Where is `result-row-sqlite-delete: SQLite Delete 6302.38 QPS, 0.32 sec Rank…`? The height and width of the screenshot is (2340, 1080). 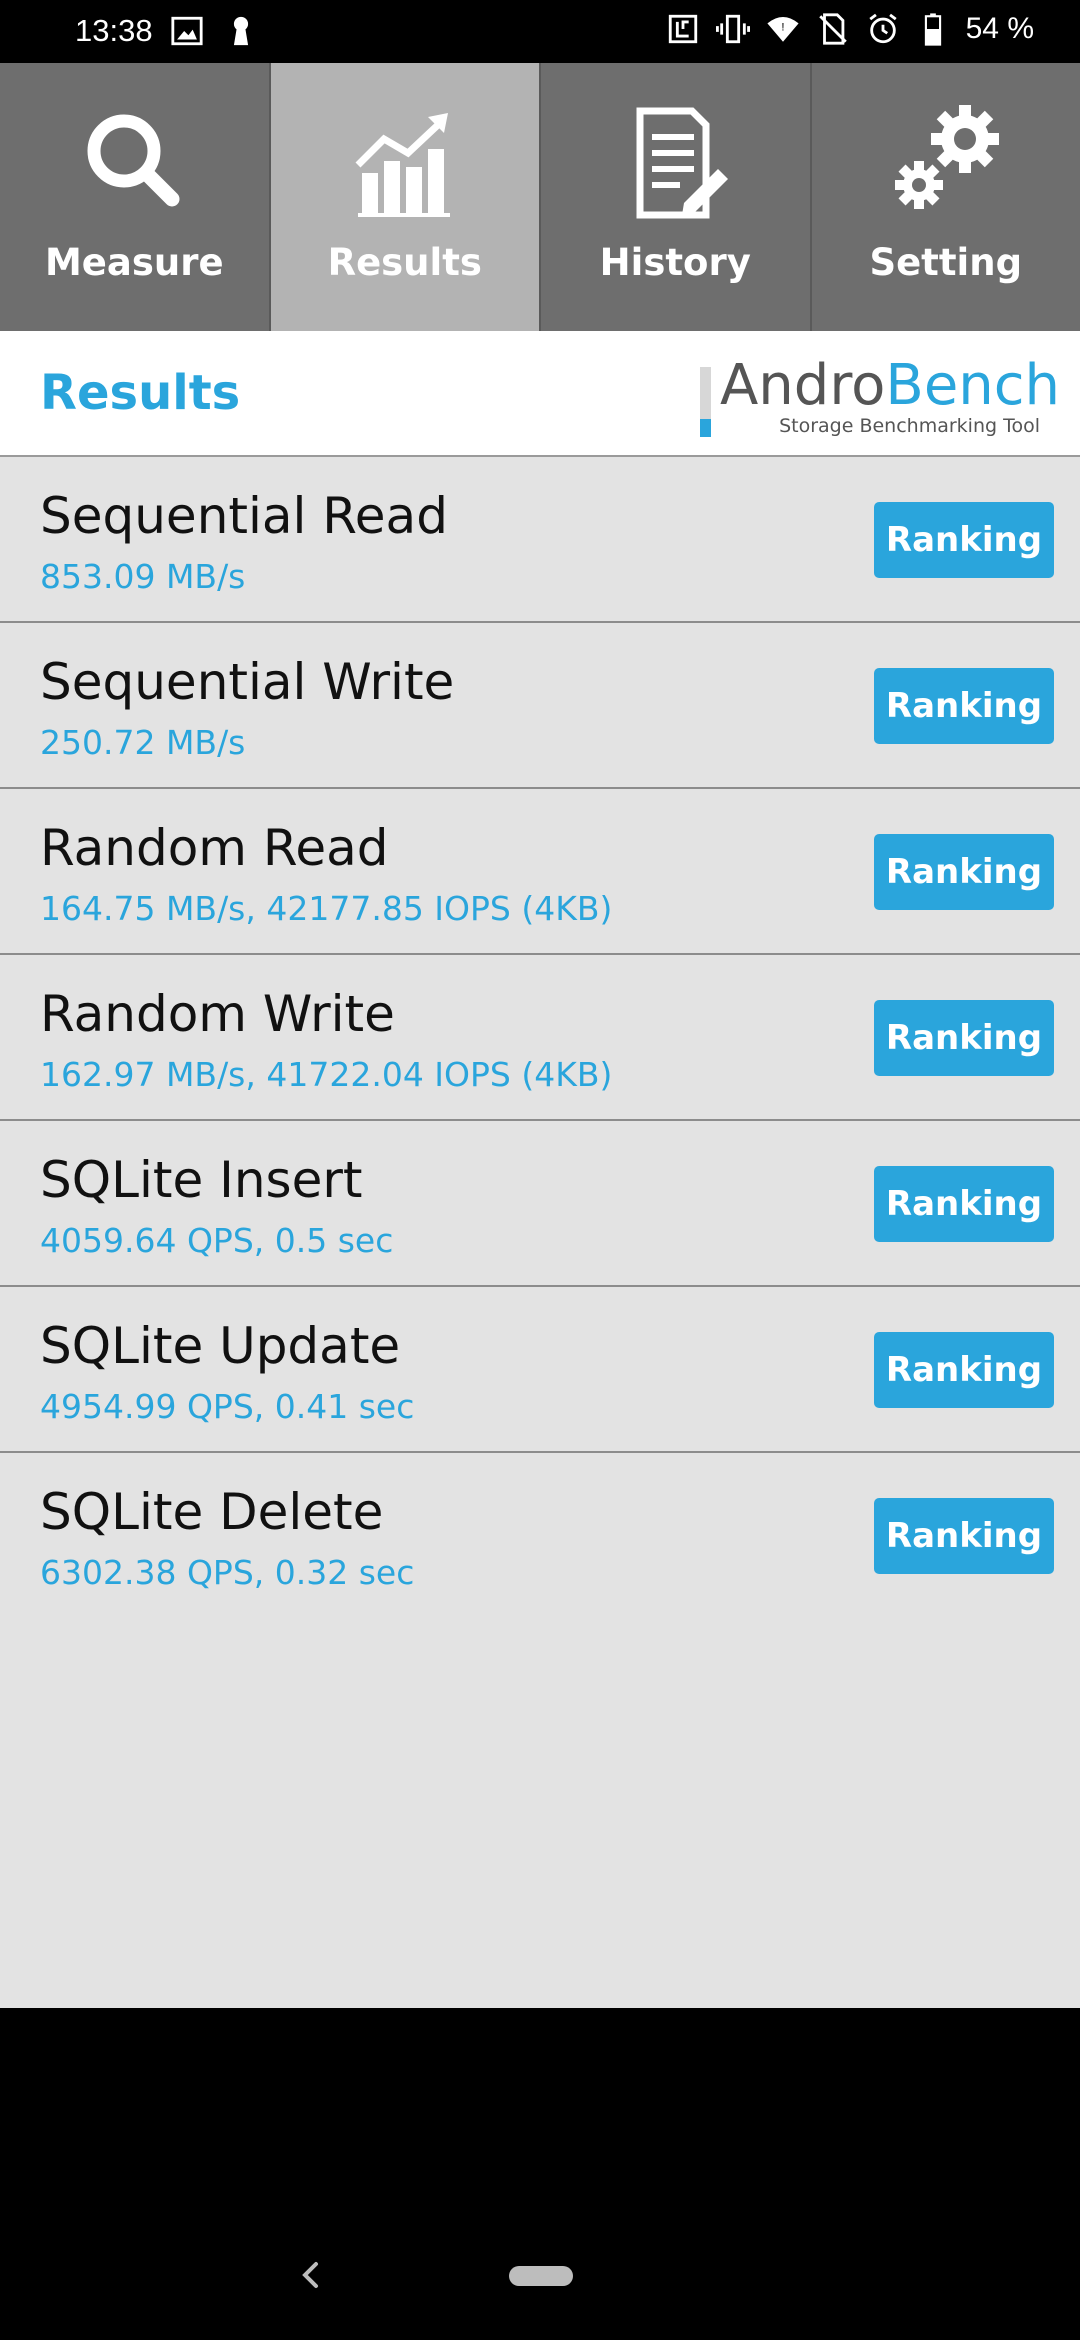 result-row-sqlite-delete: SQLite Delete 6302.38 QPS, 0.32 sec Rank… is located at coordinates (540, 1535).